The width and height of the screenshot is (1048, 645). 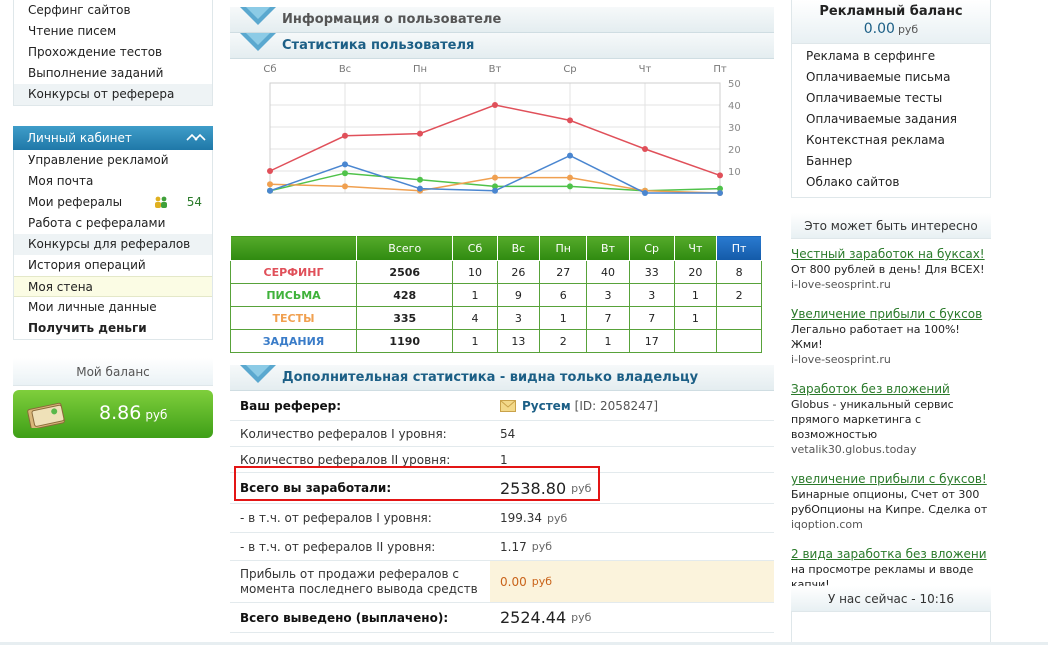 I want to click on menu-item-tasks: Выполнение заданий, so click(x=113, y=73).